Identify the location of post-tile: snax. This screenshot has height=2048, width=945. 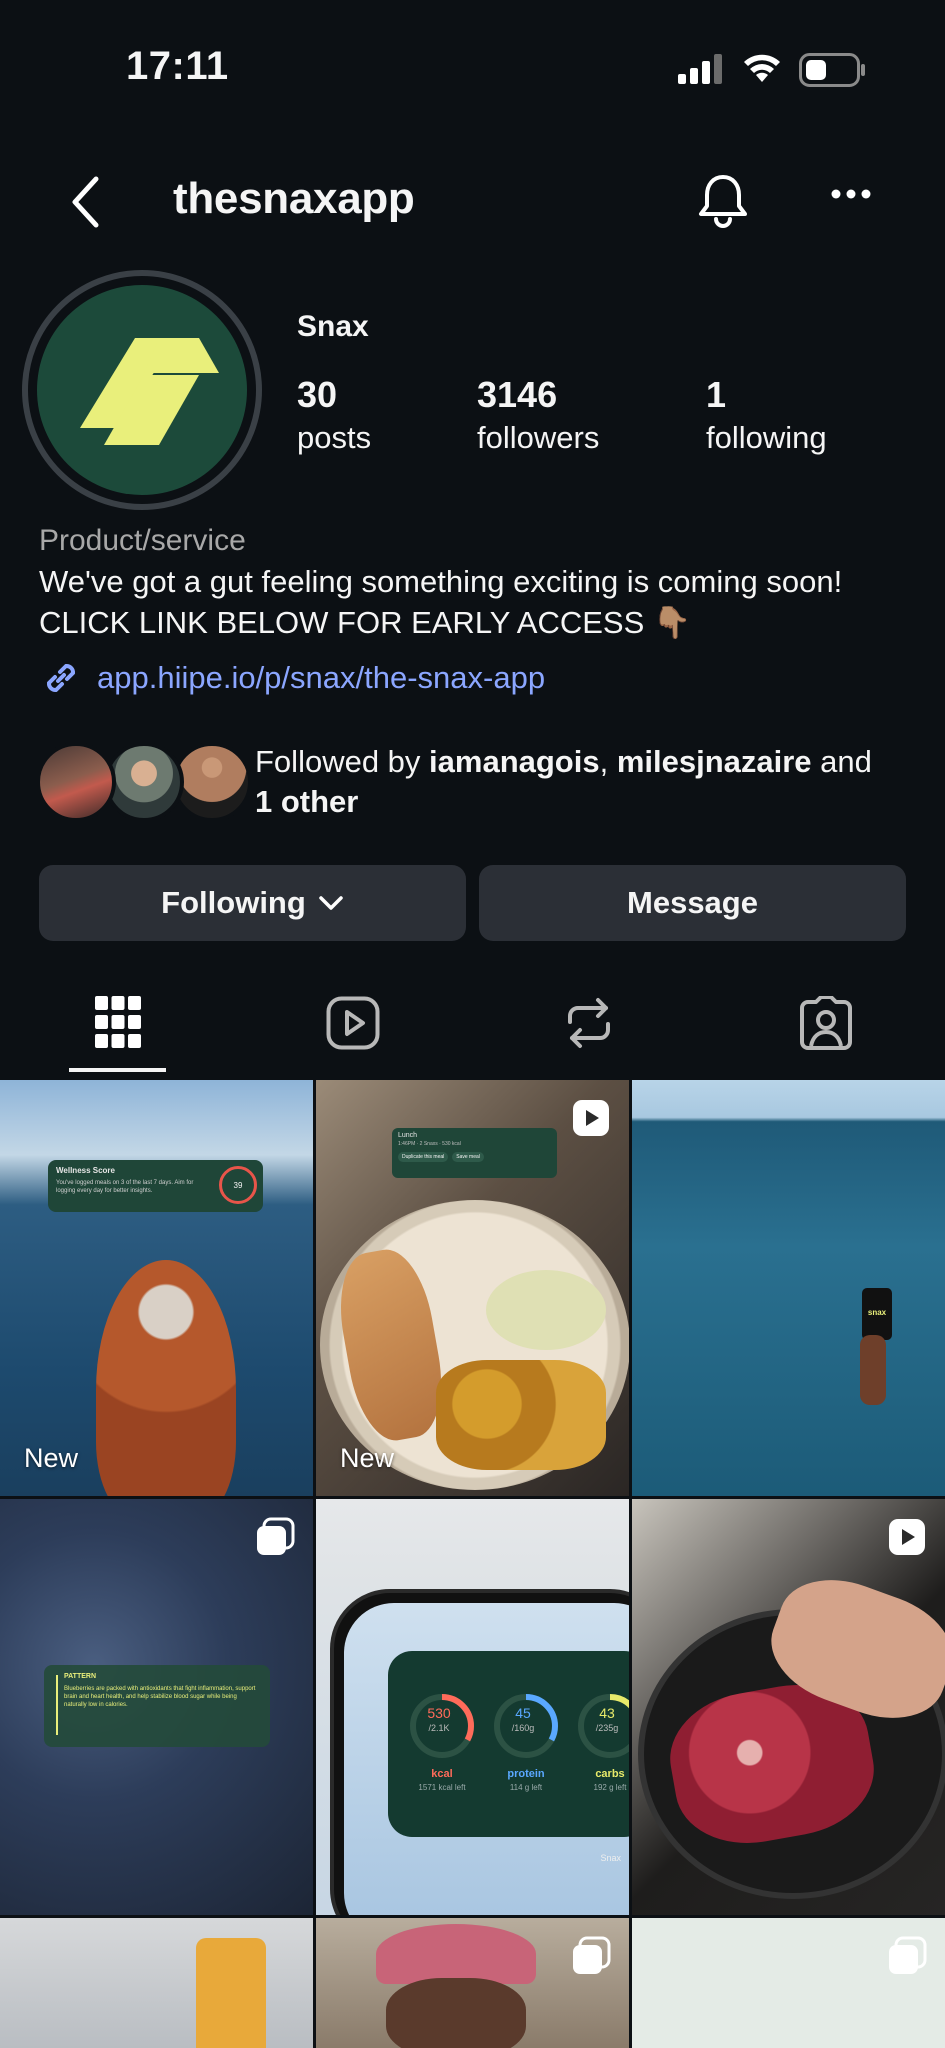
(788, 1288).